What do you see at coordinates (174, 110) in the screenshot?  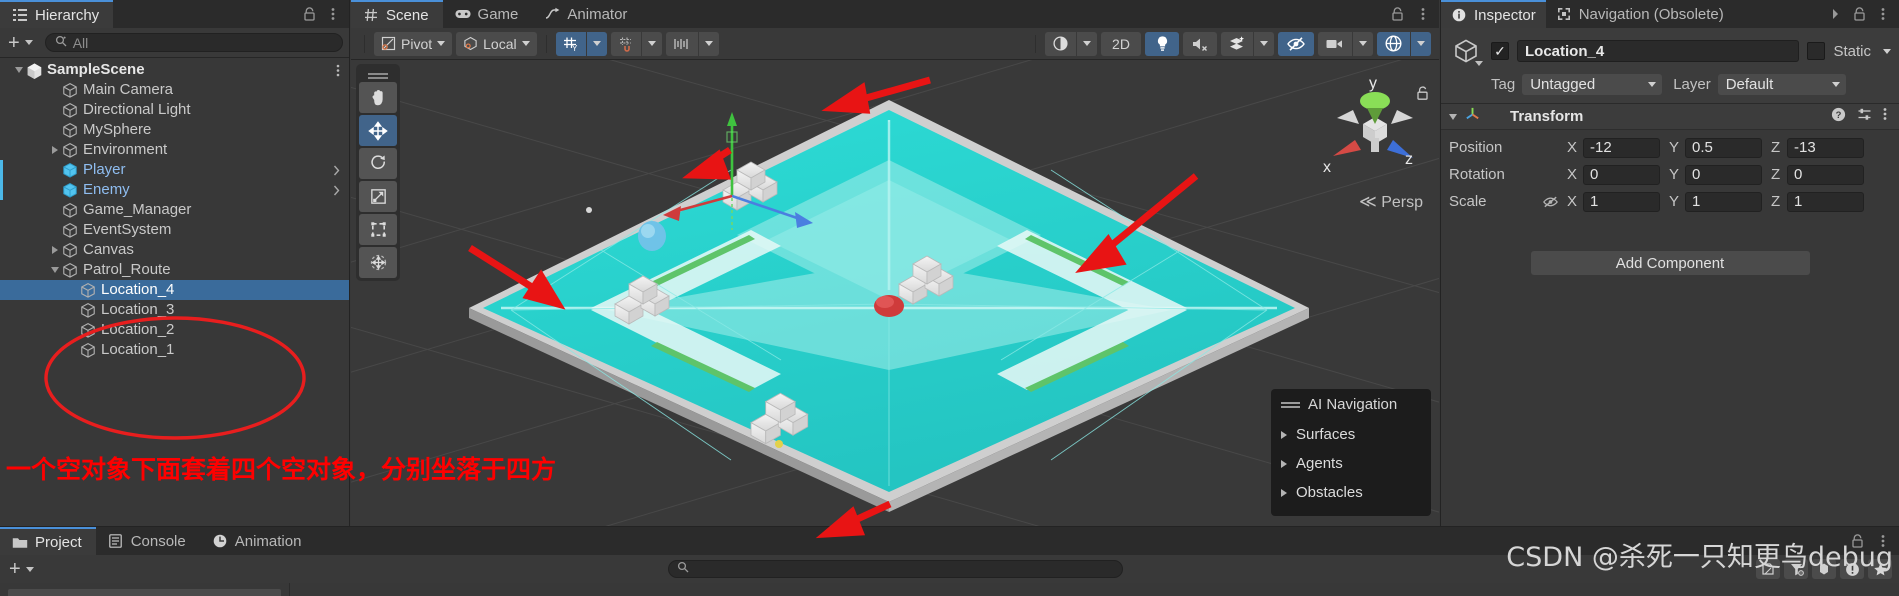 I see `hierarchy-item-directional-light: Directional Light` at bounding box center [174, 110].